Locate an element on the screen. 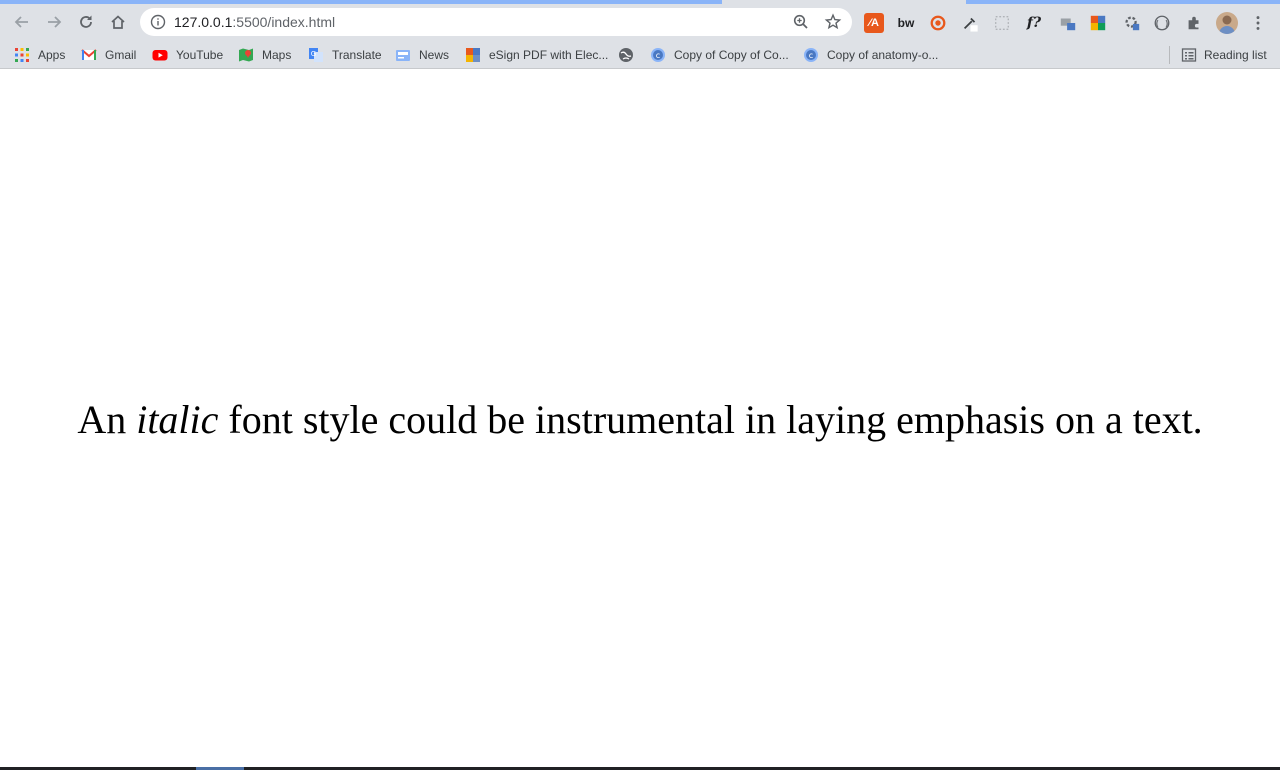 The image size is (1280, 770). svg-text: G is located at coordinates (313, 54).